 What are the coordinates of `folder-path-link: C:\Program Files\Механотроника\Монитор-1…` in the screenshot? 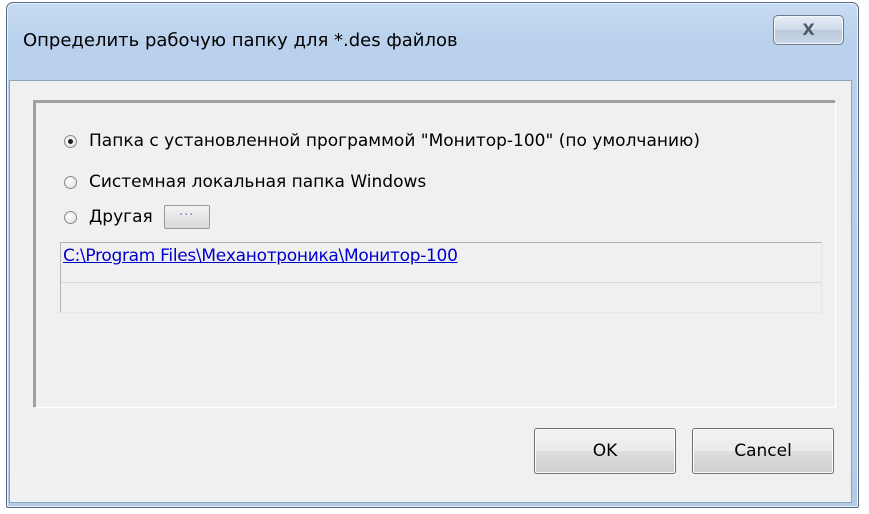 It's located at (260, 256).